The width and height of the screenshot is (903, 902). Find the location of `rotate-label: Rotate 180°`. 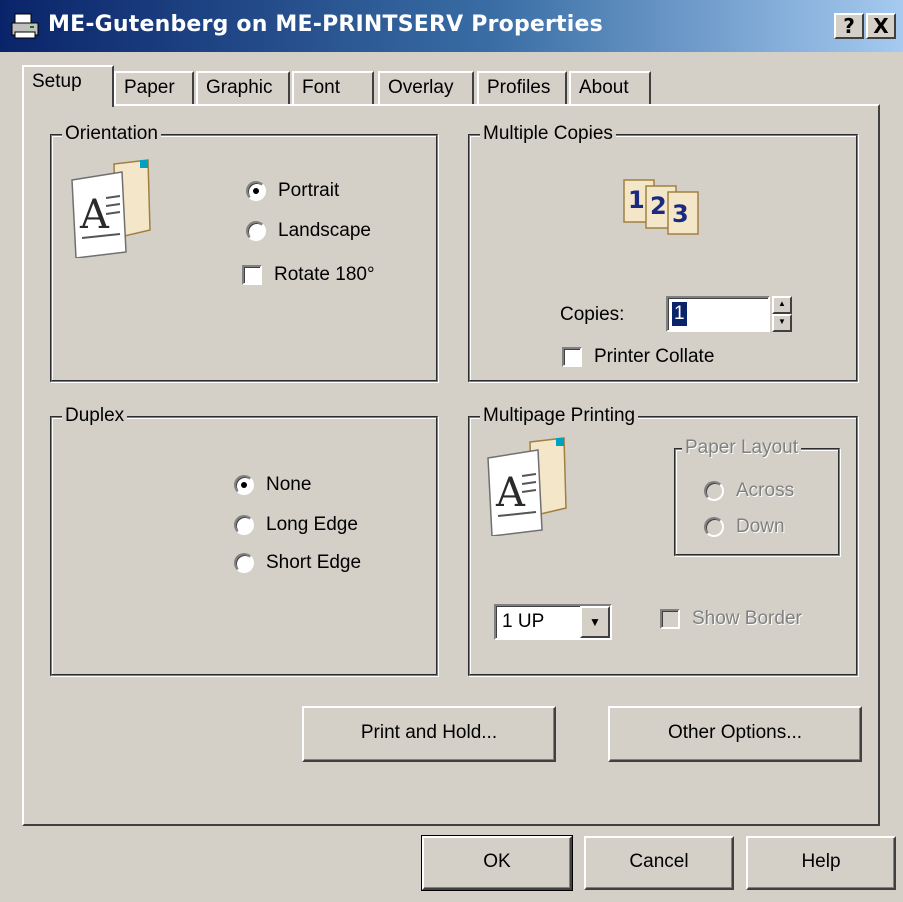

rotate-label: Rotate 180° is located at coordinates (324, 274).